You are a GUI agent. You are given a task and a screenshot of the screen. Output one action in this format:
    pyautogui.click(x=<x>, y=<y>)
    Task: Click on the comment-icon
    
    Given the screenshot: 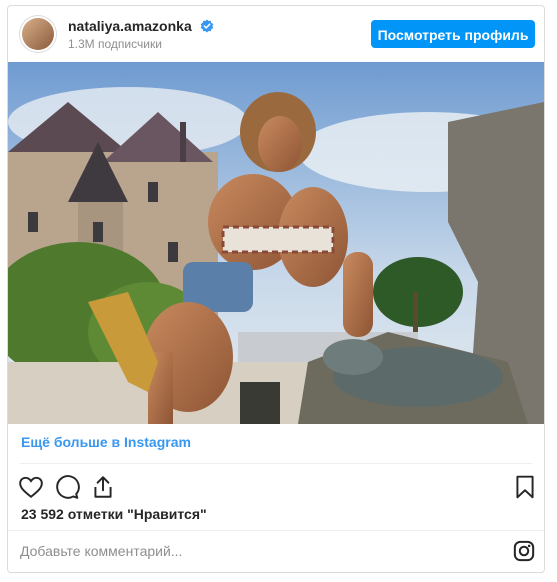 What is the action you would take?
    pyautogui.click(x=67, y=487)
    